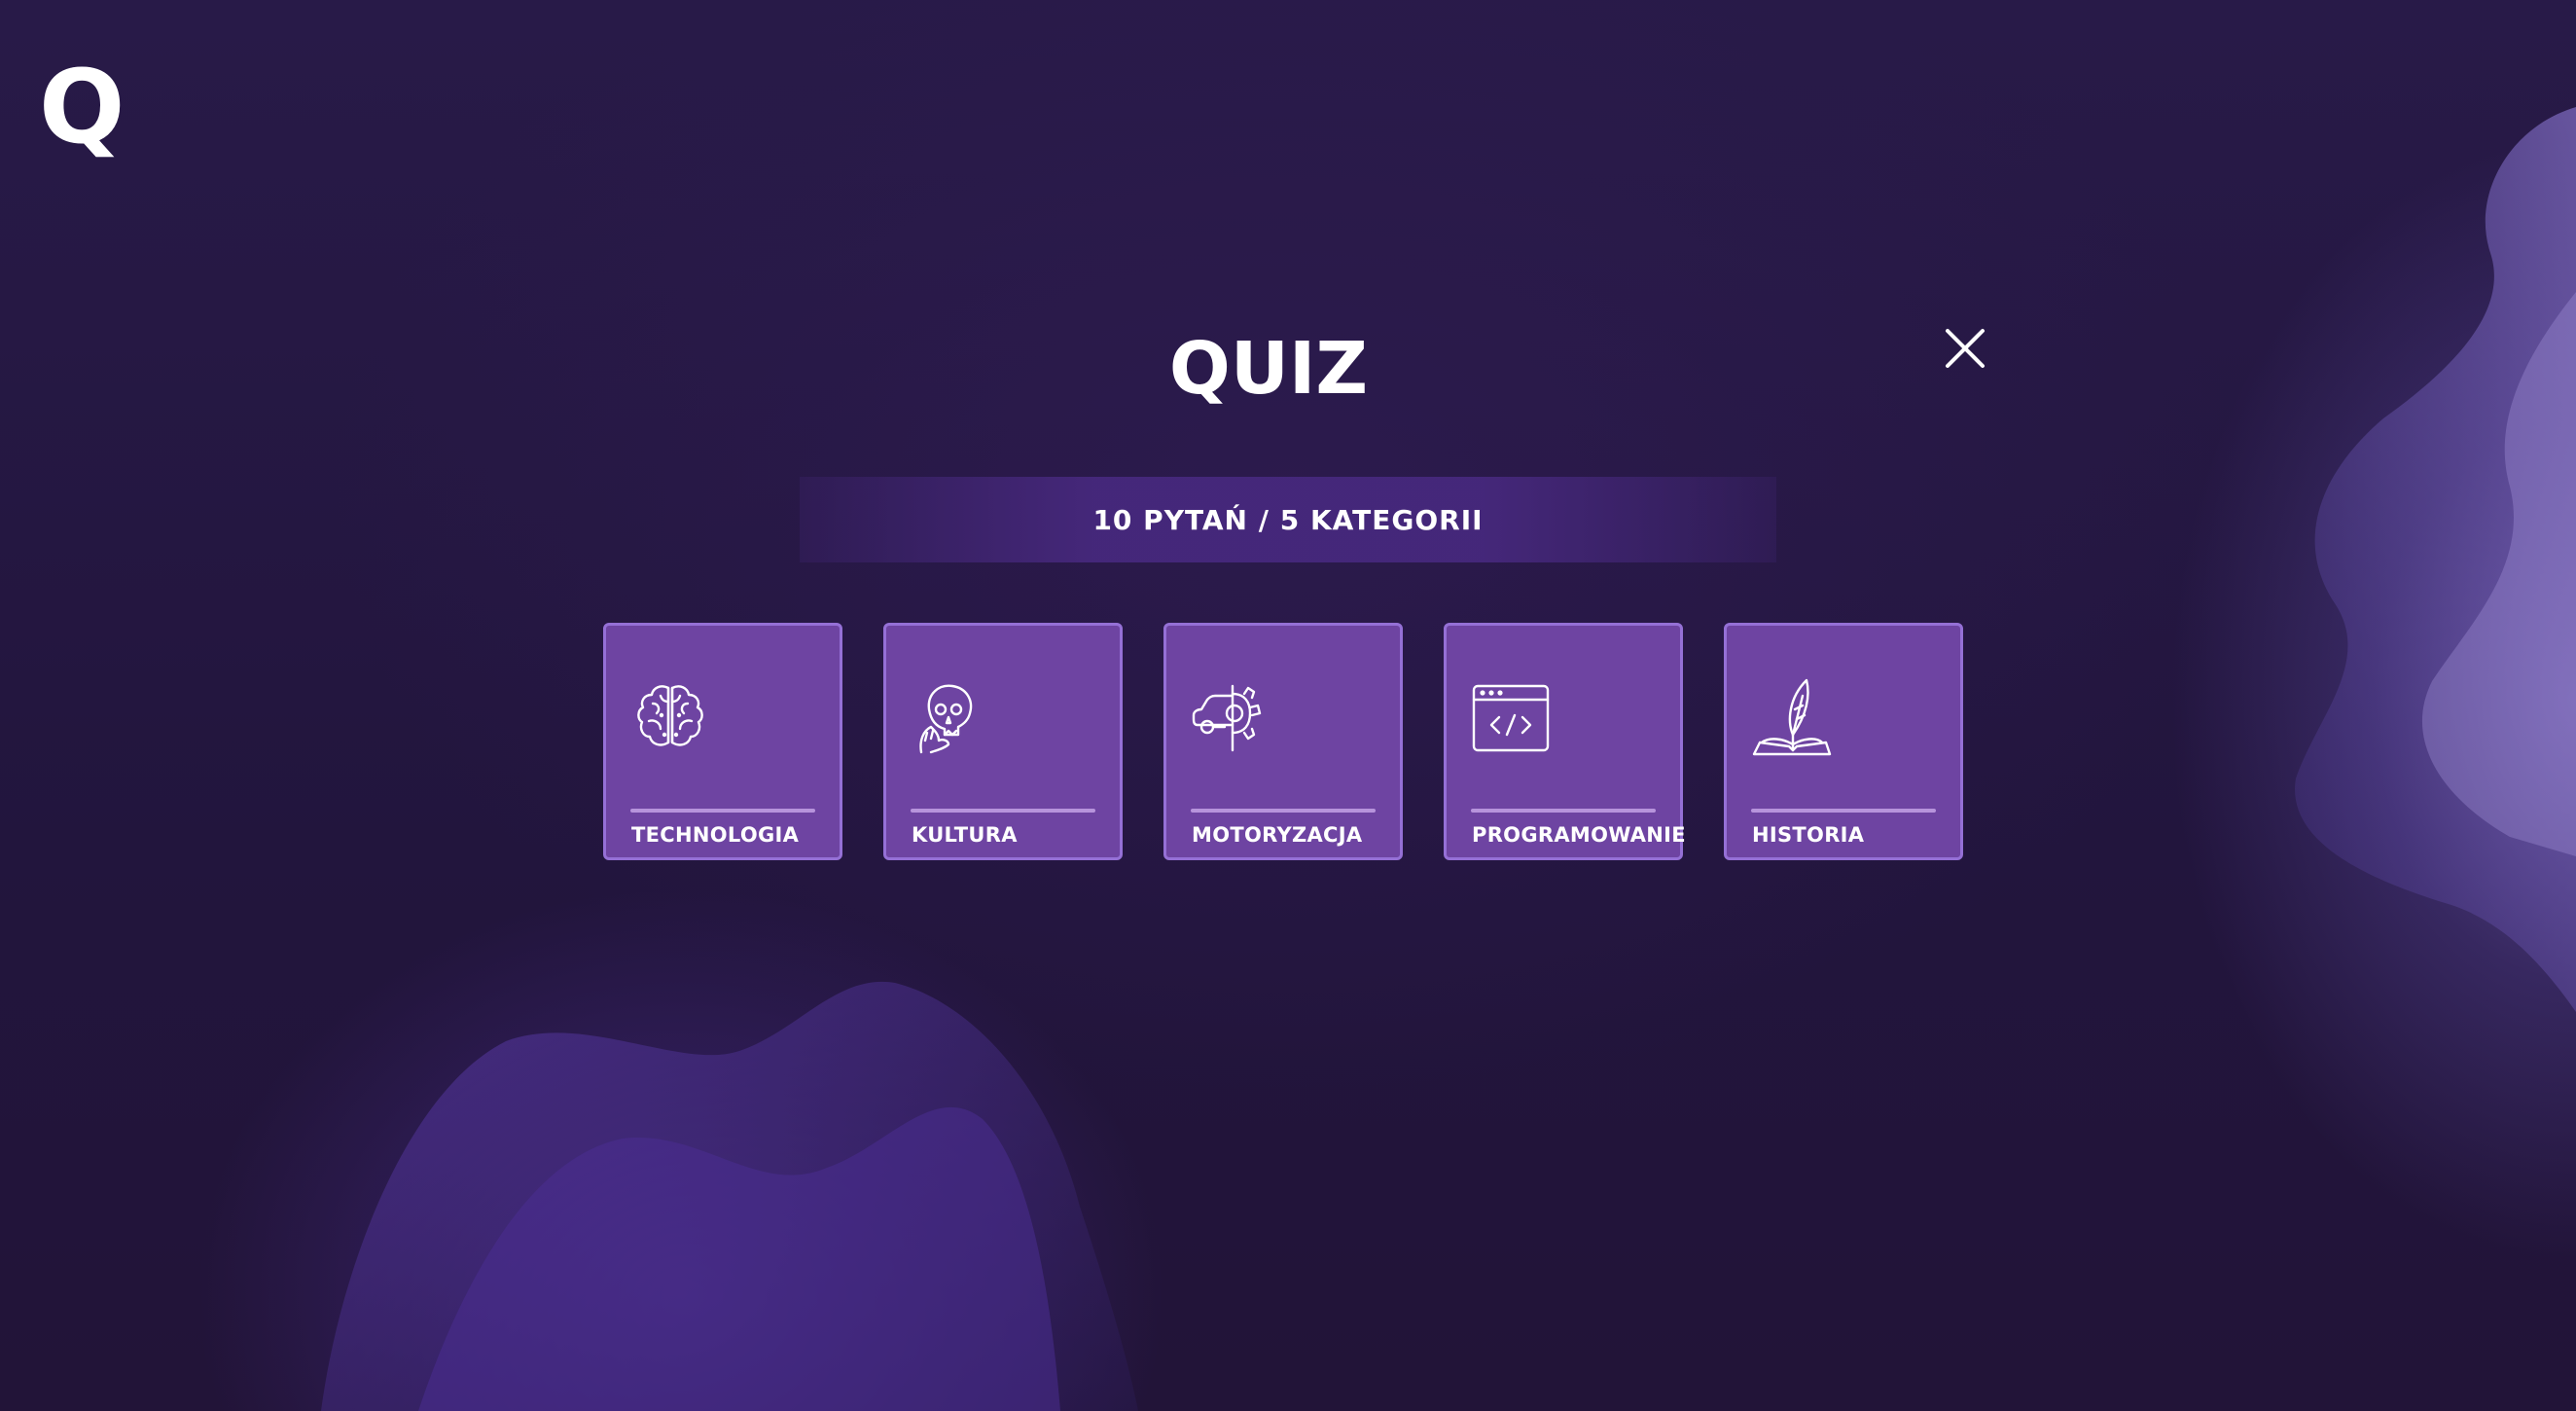 This screenshot has height=1411, width=2576. What do you see at coordinates (1843, 741) in the screenshot?
I see `category-card-historia: HISTORIA` at bounding box center [1843, 741].